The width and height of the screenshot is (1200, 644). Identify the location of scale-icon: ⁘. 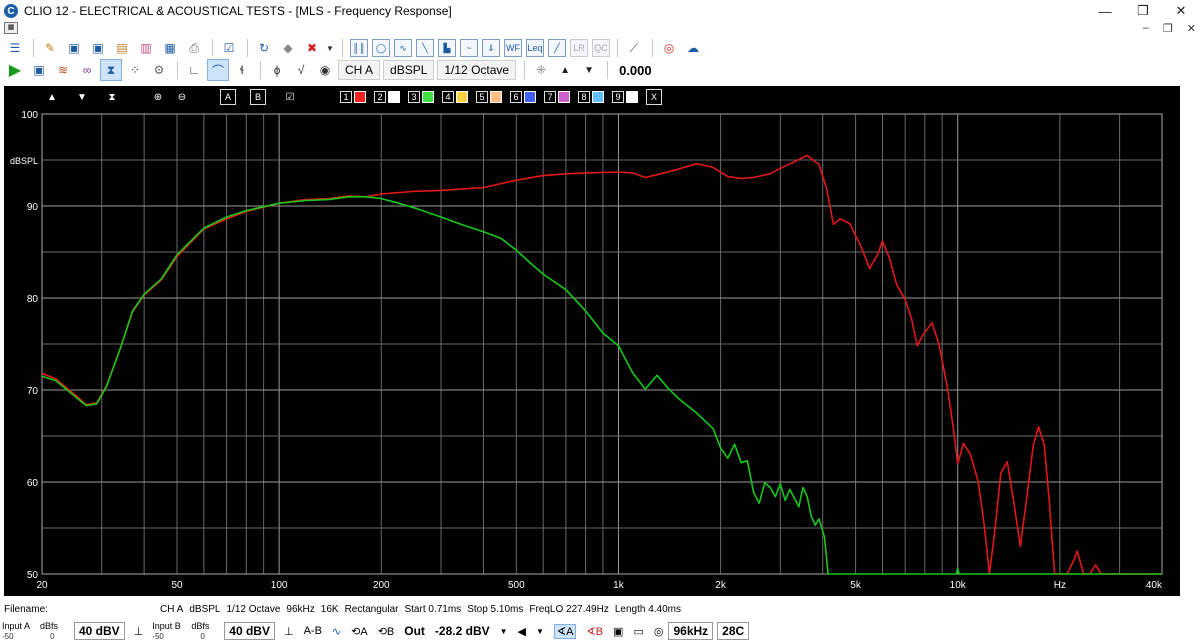
(135, 70).